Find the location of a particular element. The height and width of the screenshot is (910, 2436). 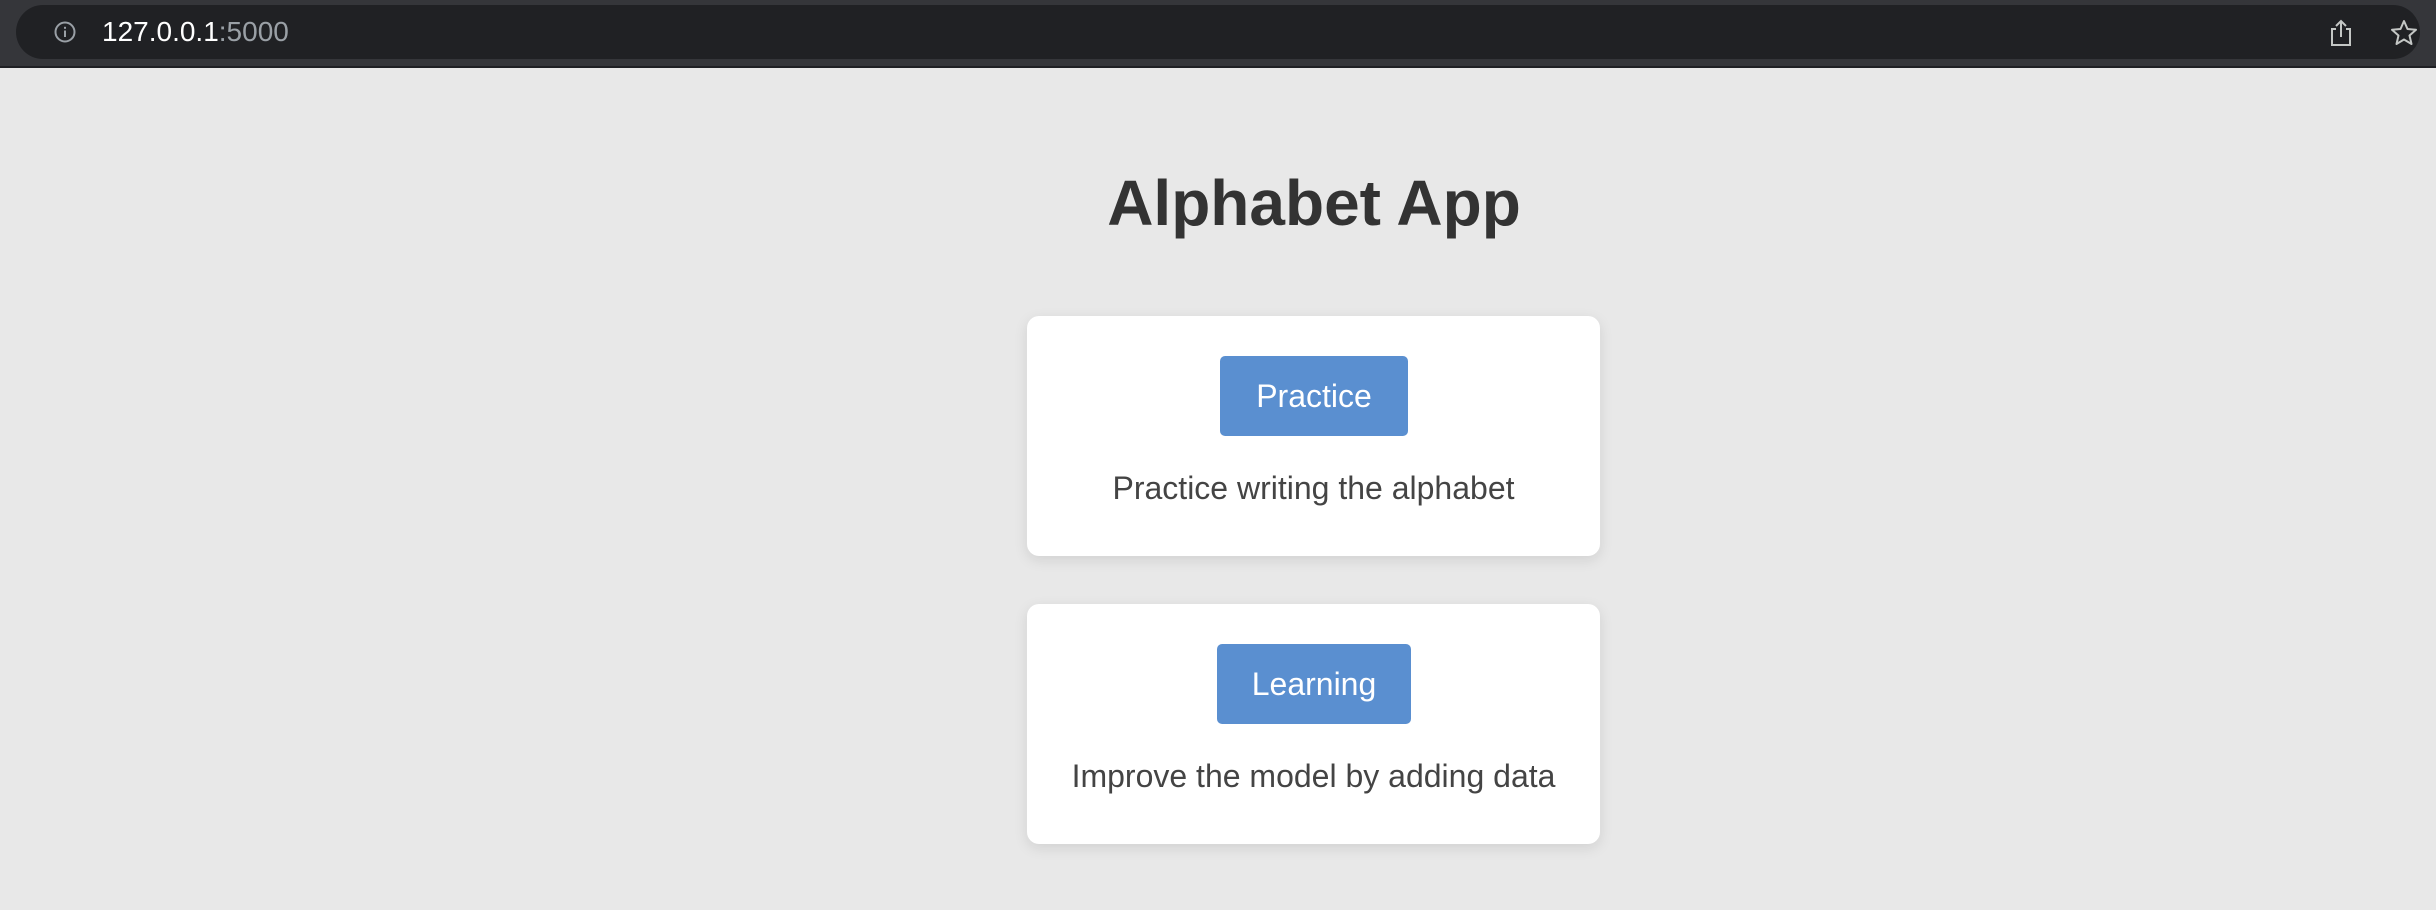

star-icon is located at coordinates (2404, 33).